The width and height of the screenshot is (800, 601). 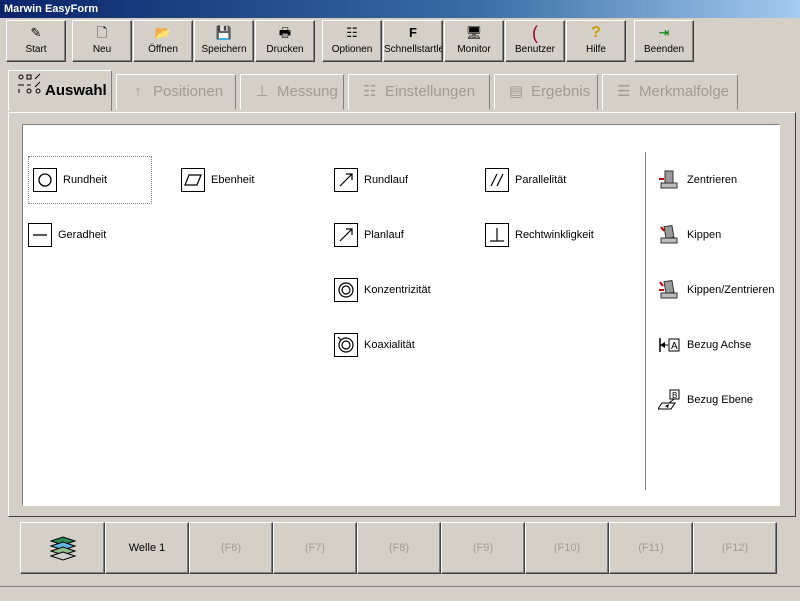 I want to click on svg-text: A, so click(x=674, y=346).